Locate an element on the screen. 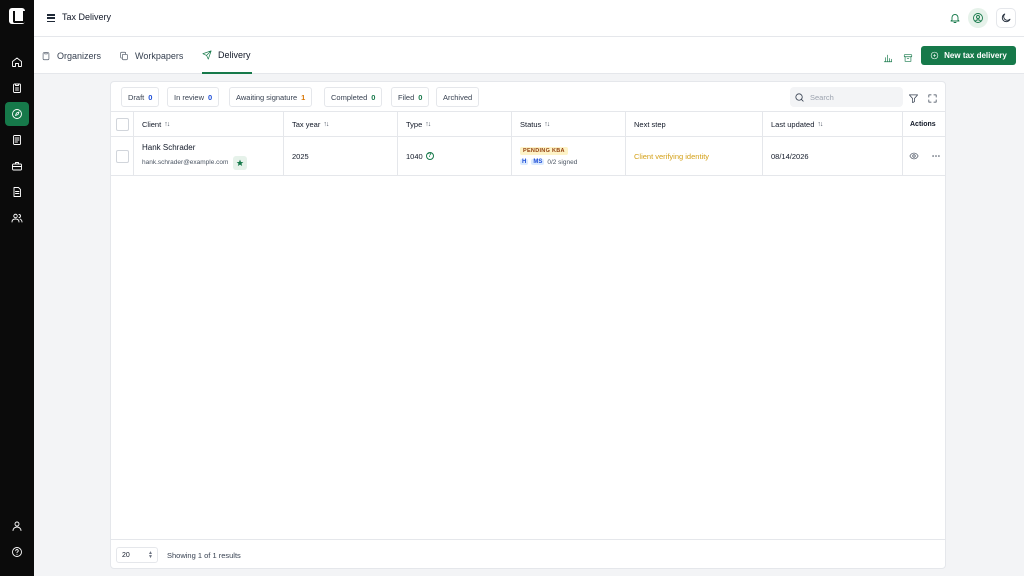 The image size is (1024, 576). header-label: Last updated is located at coordinates (793, 124).